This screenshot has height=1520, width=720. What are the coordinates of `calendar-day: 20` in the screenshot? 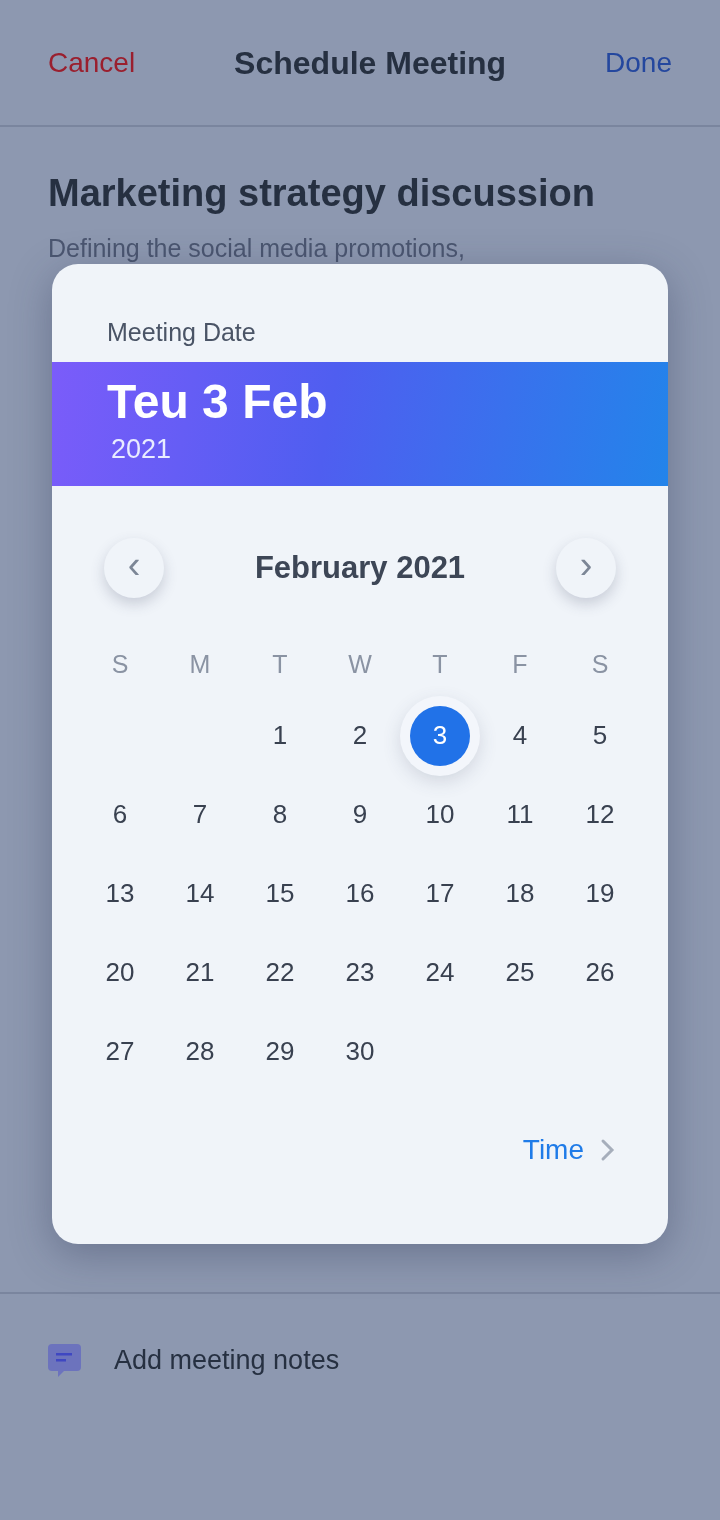 It's located at (120, 972).